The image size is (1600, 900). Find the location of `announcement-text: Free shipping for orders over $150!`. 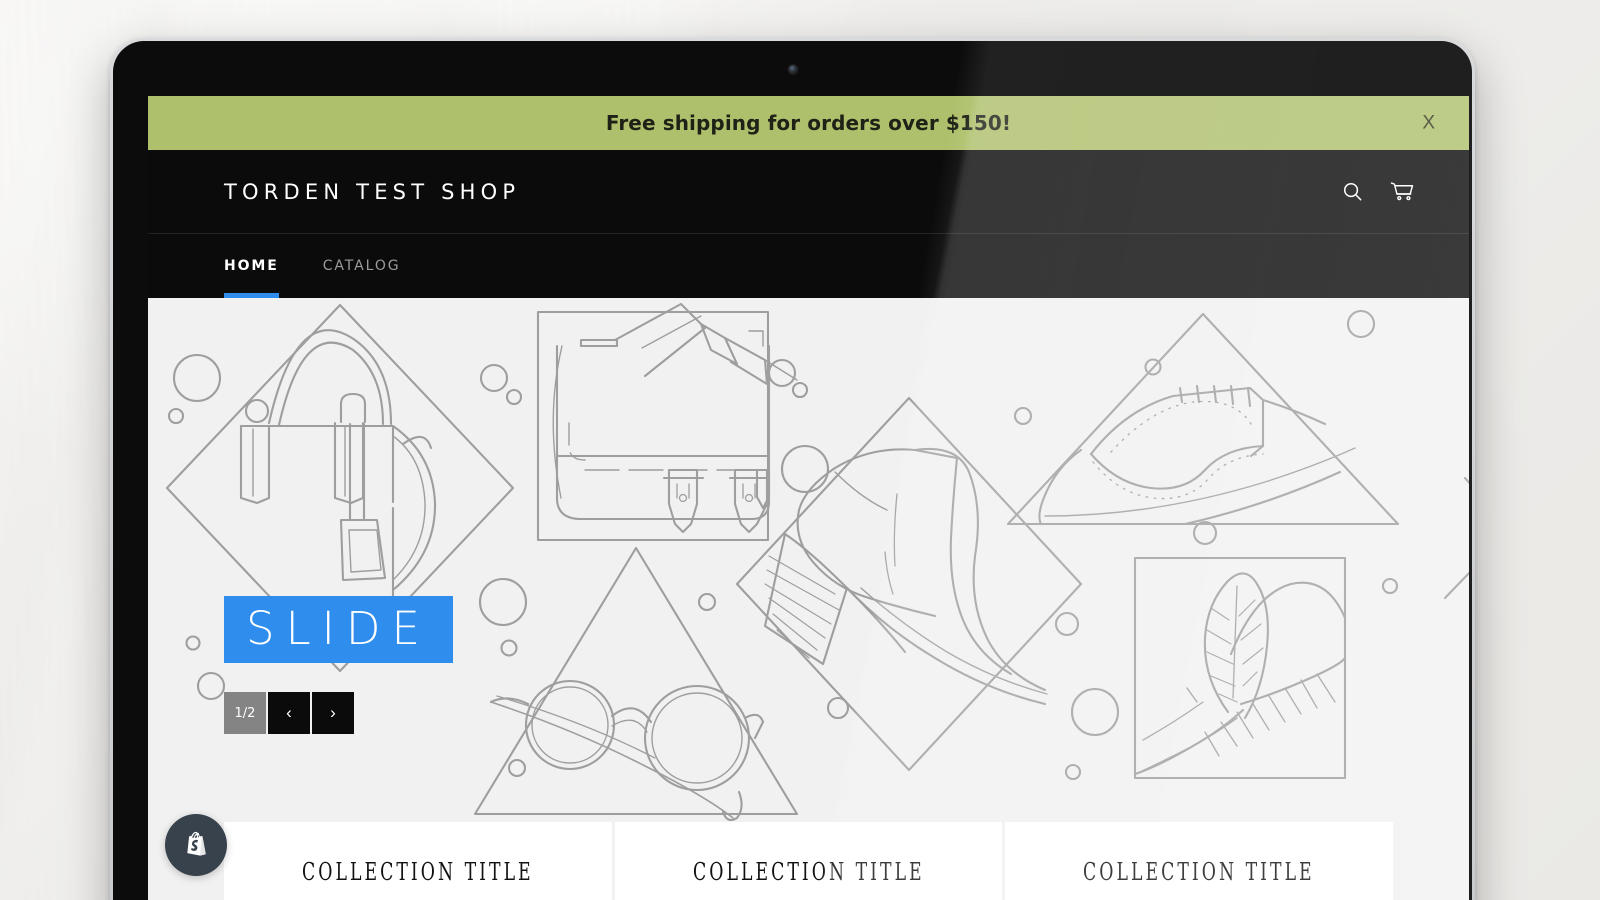

announcement-text: Free shipping for orders over $150! is located at coordinates (808, 123).